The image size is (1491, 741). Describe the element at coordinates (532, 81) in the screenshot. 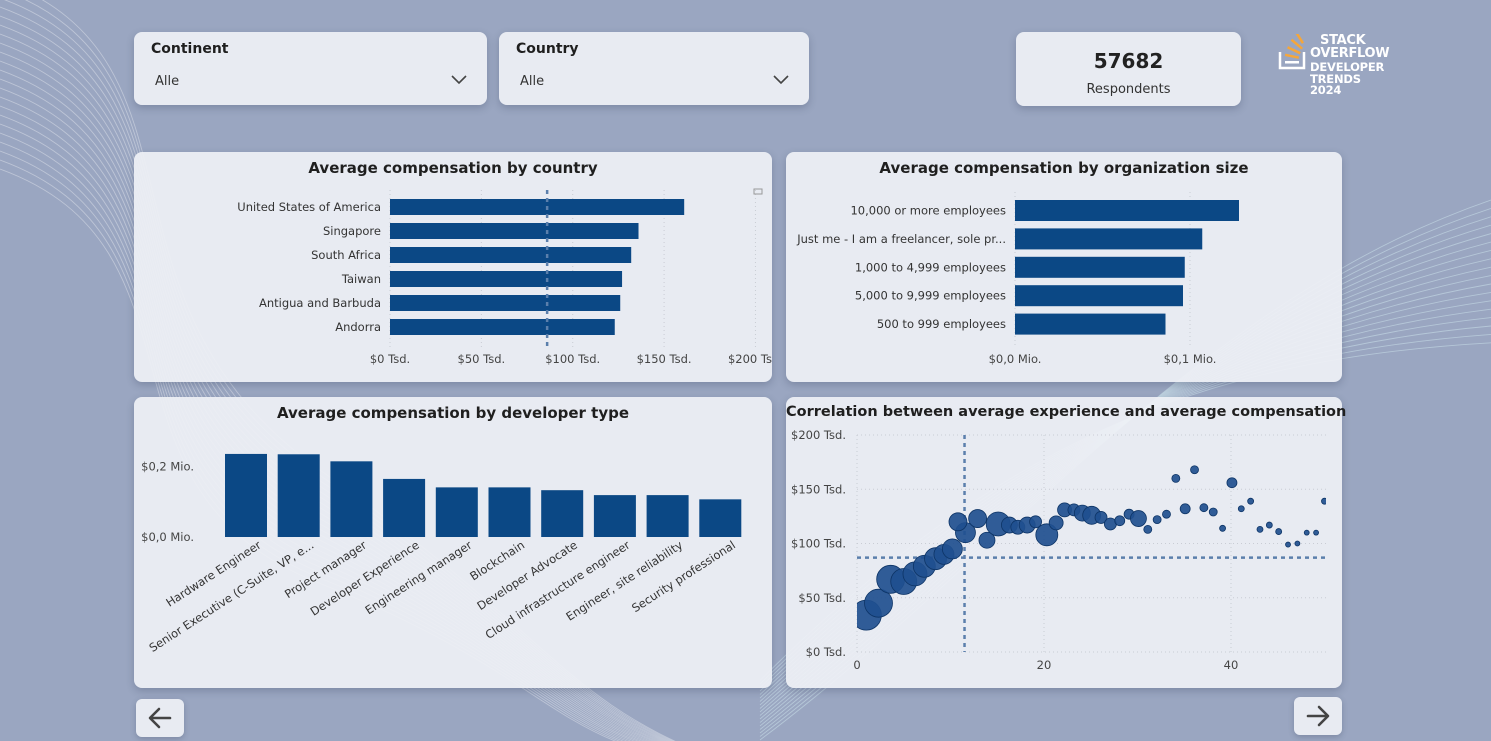

I see `country-slicer-value: Alle` at that location.